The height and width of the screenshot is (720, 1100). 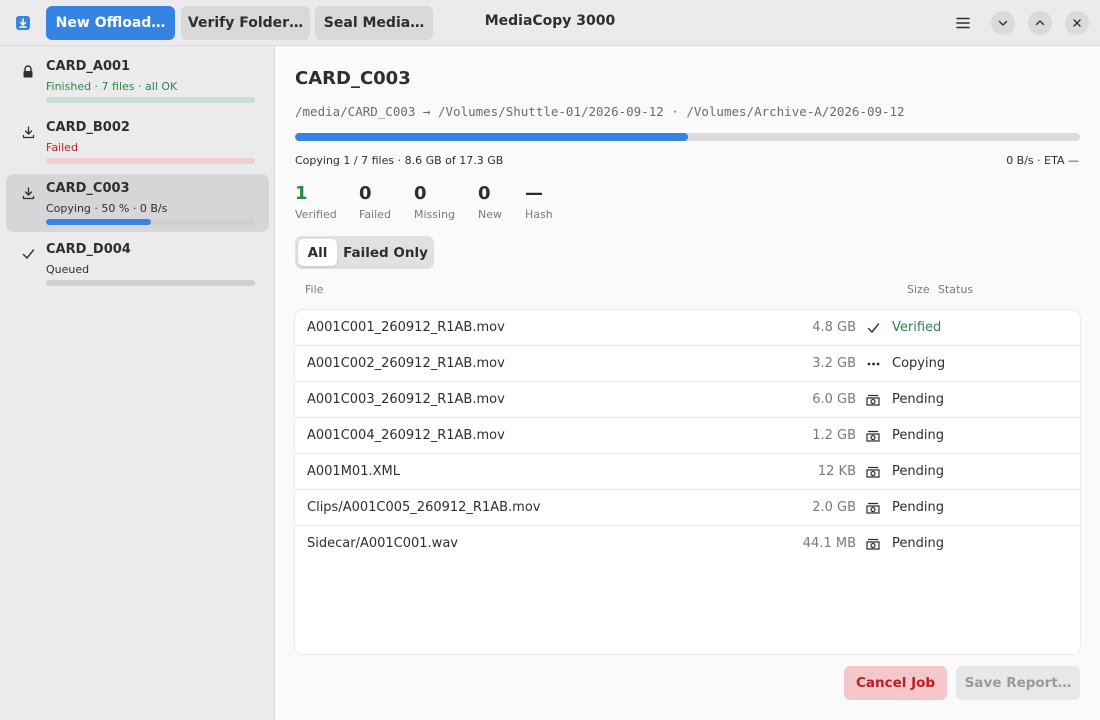 I want to click on stat-label: Hash, so click(x=539, y=214).